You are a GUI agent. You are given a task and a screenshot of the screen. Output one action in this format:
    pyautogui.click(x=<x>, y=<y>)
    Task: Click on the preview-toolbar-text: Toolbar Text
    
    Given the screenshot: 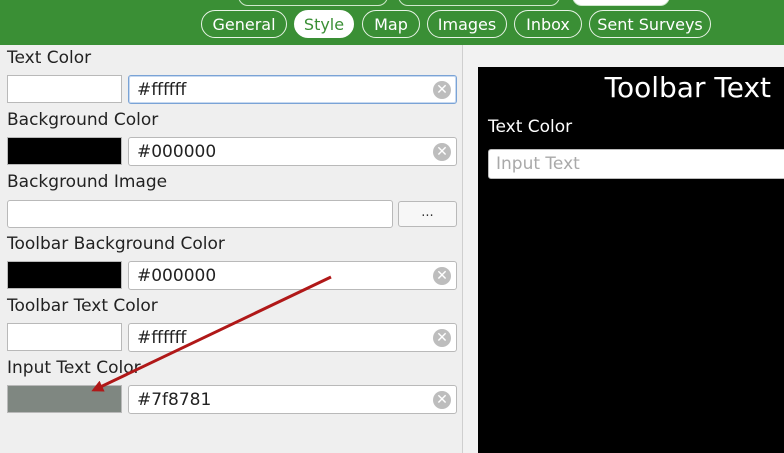 What is the action you would take?
    pyautogui.click(x=687, y=87)
    